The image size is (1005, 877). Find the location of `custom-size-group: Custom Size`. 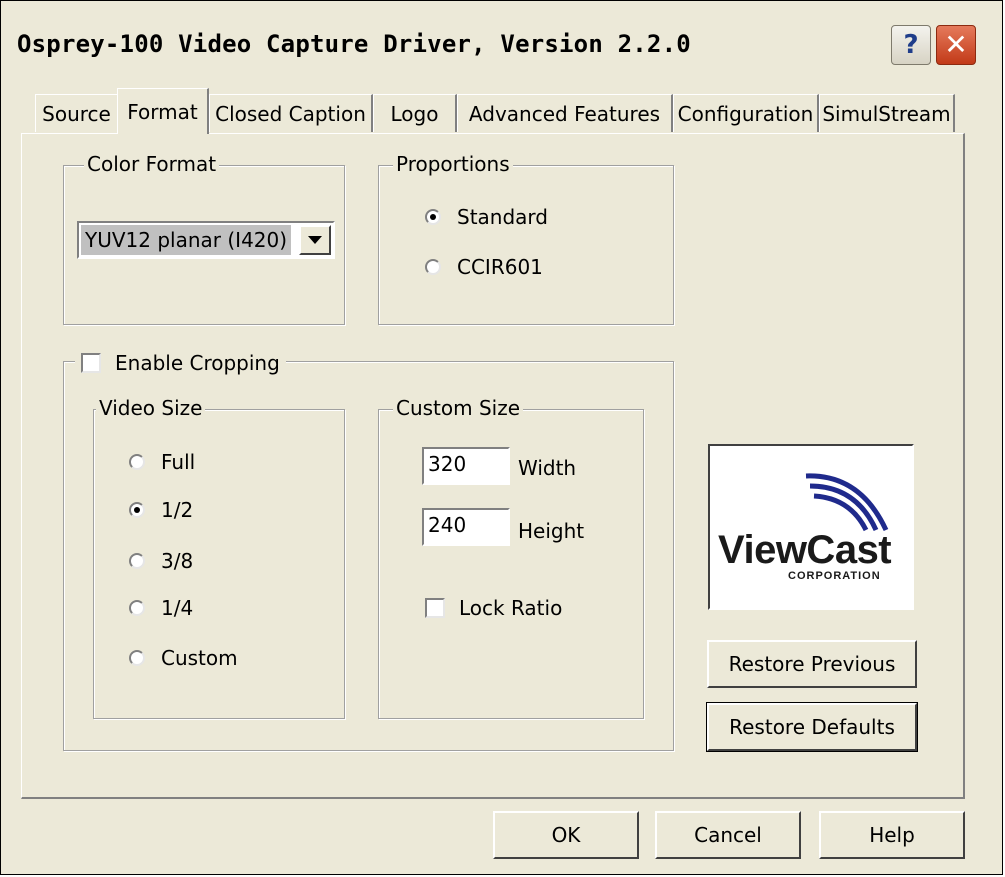

custom-size-group: Custom Size is located at coordinates (511, 557).